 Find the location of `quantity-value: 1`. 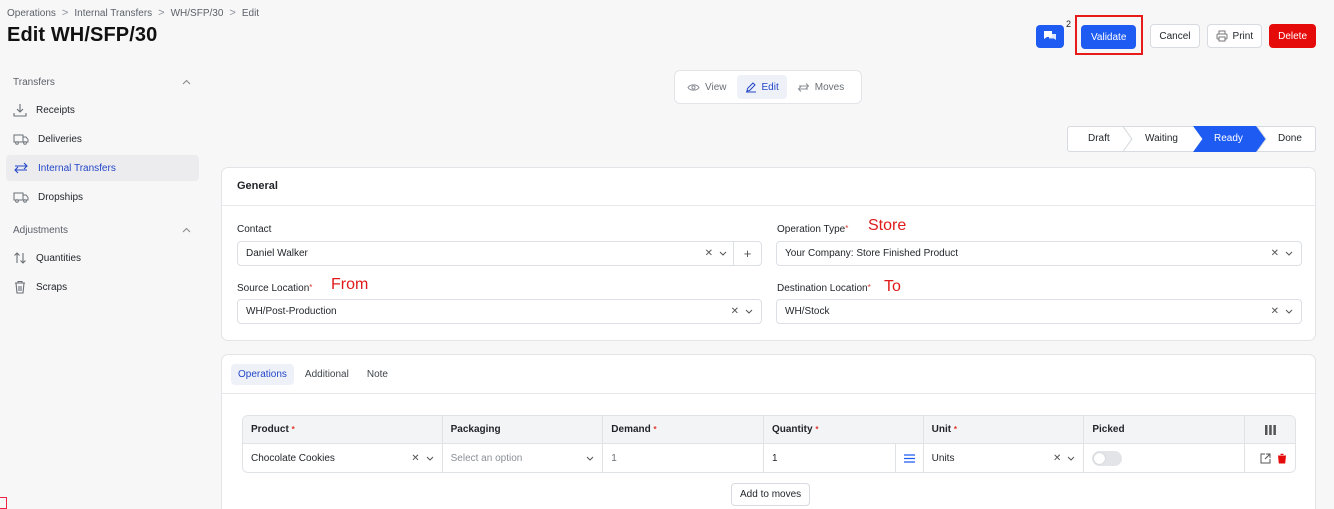

quantity-value: 1 is located at coordinates (774, 458).